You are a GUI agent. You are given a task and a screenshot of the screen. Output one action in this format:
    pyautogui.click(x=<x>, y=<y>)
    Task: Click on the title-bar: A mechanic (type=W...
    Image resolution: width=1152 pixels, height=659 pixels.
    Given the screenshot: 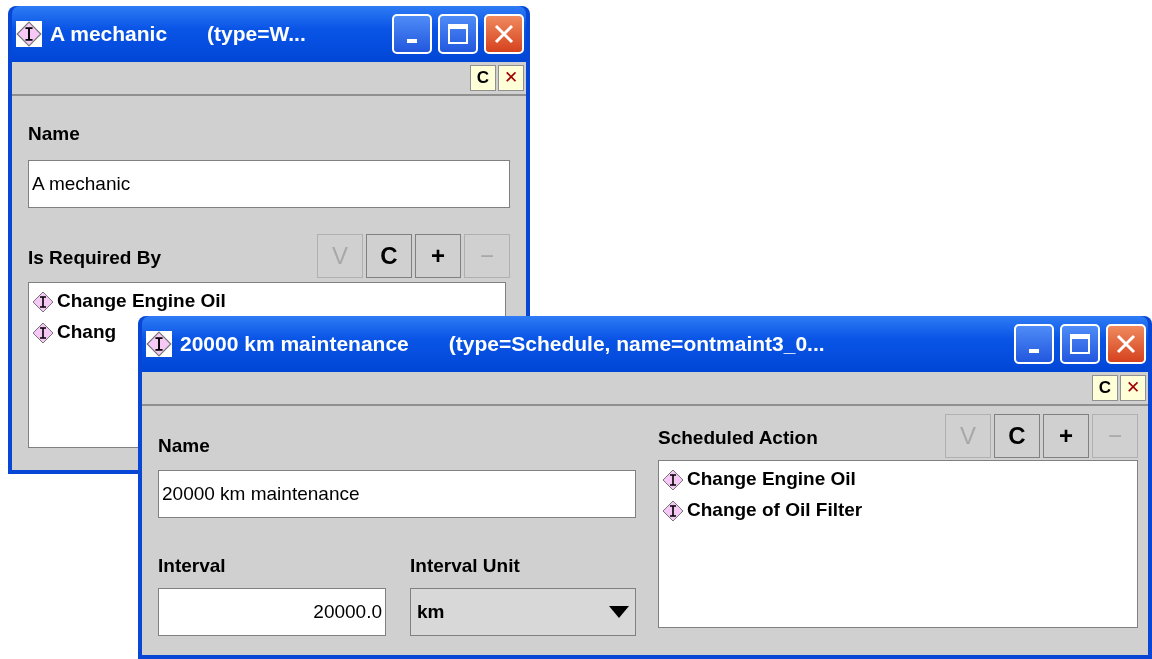 What is the action you would take?
    pyautogui.click(x=269, y=34)
    